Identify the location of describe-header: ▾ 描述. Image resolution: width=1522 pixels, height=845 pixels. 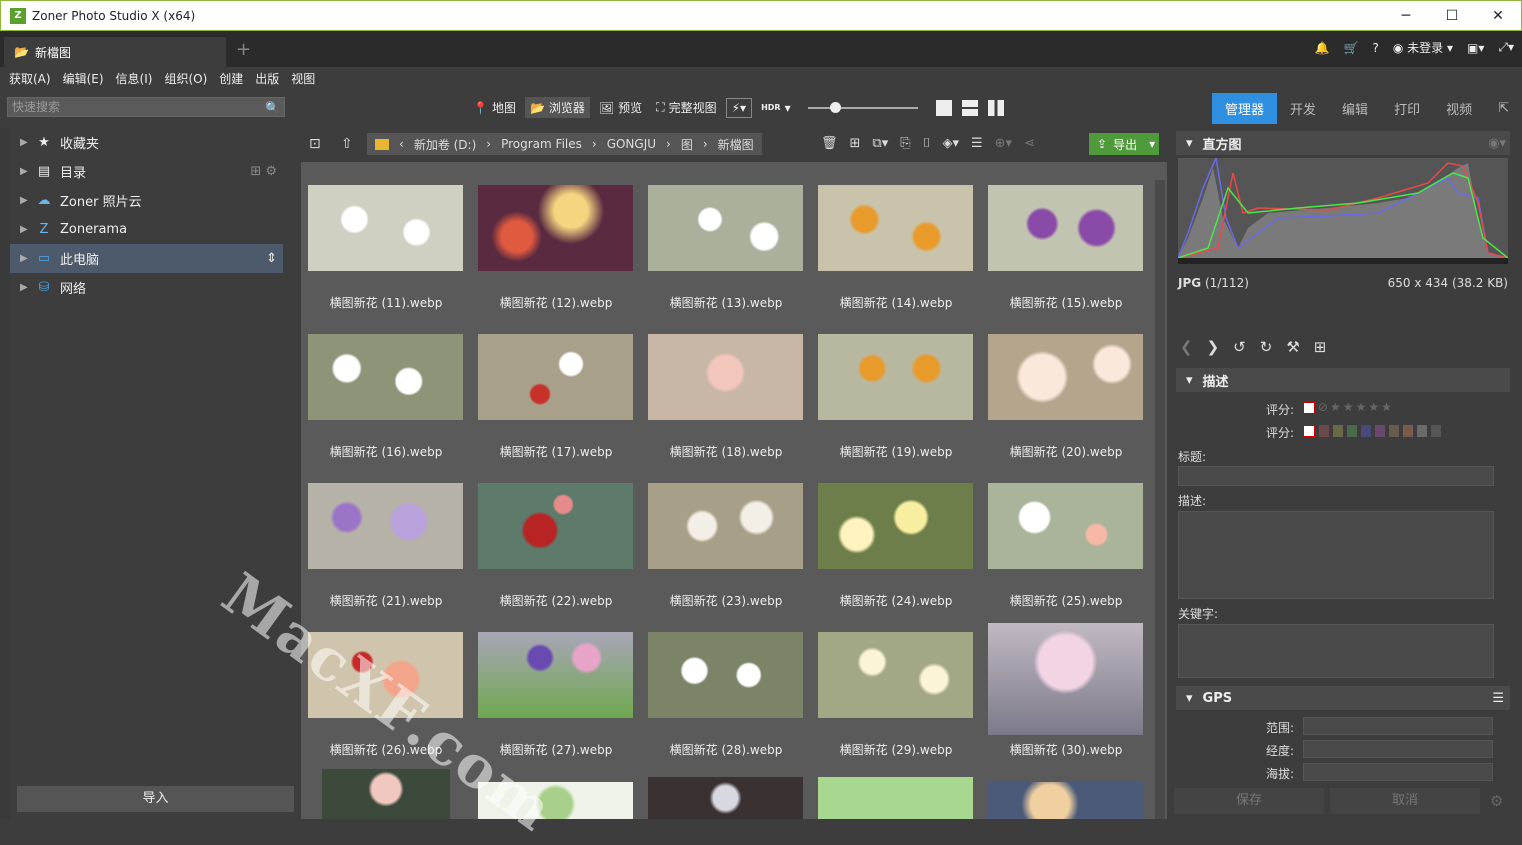
(1343, 380).